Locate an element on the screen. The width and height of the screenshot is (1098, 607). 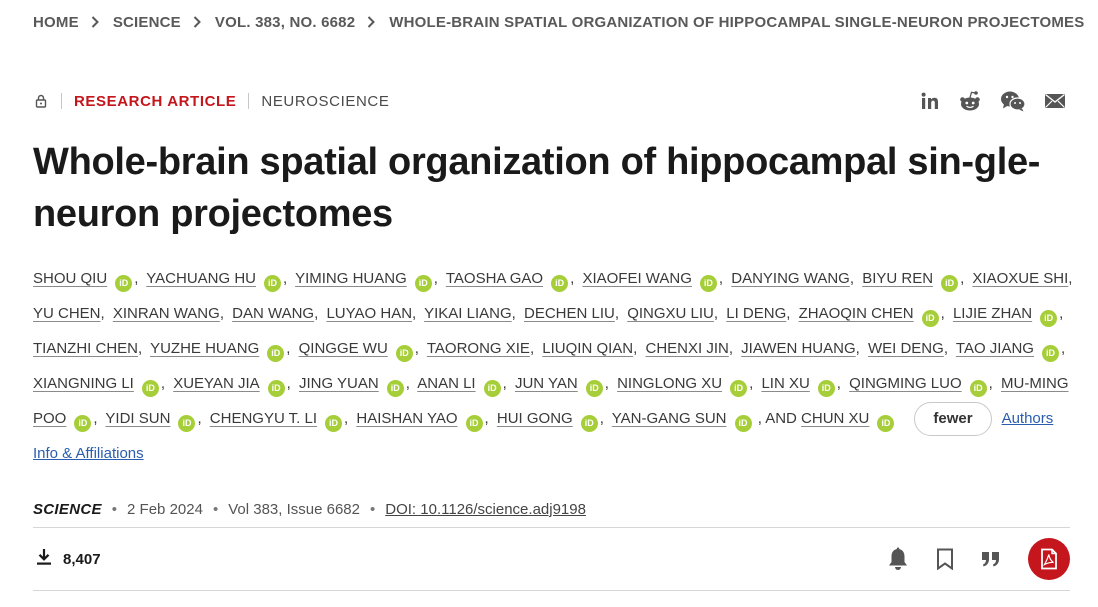
breadcrumb-issue: VOL. 383, NO. 6682 is located at coordinates (285, 22).